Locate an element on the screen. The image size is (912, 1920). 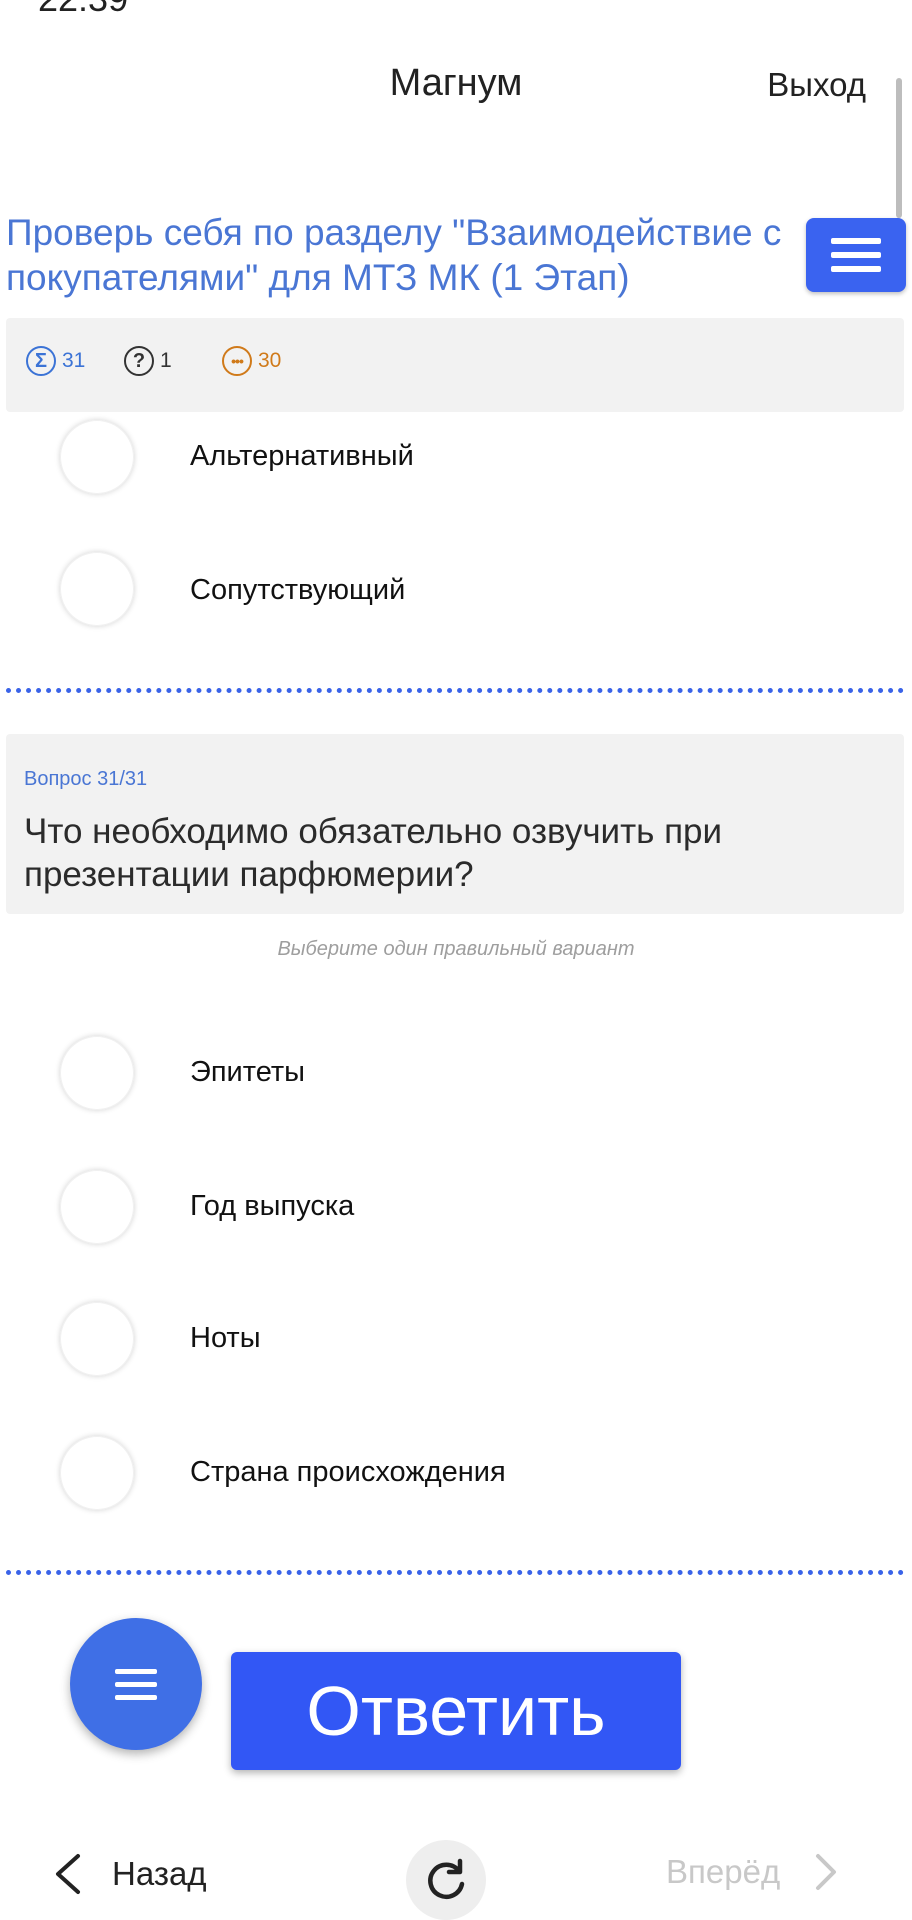
option-label: Альтернативный is located at coordinates (302, 456).